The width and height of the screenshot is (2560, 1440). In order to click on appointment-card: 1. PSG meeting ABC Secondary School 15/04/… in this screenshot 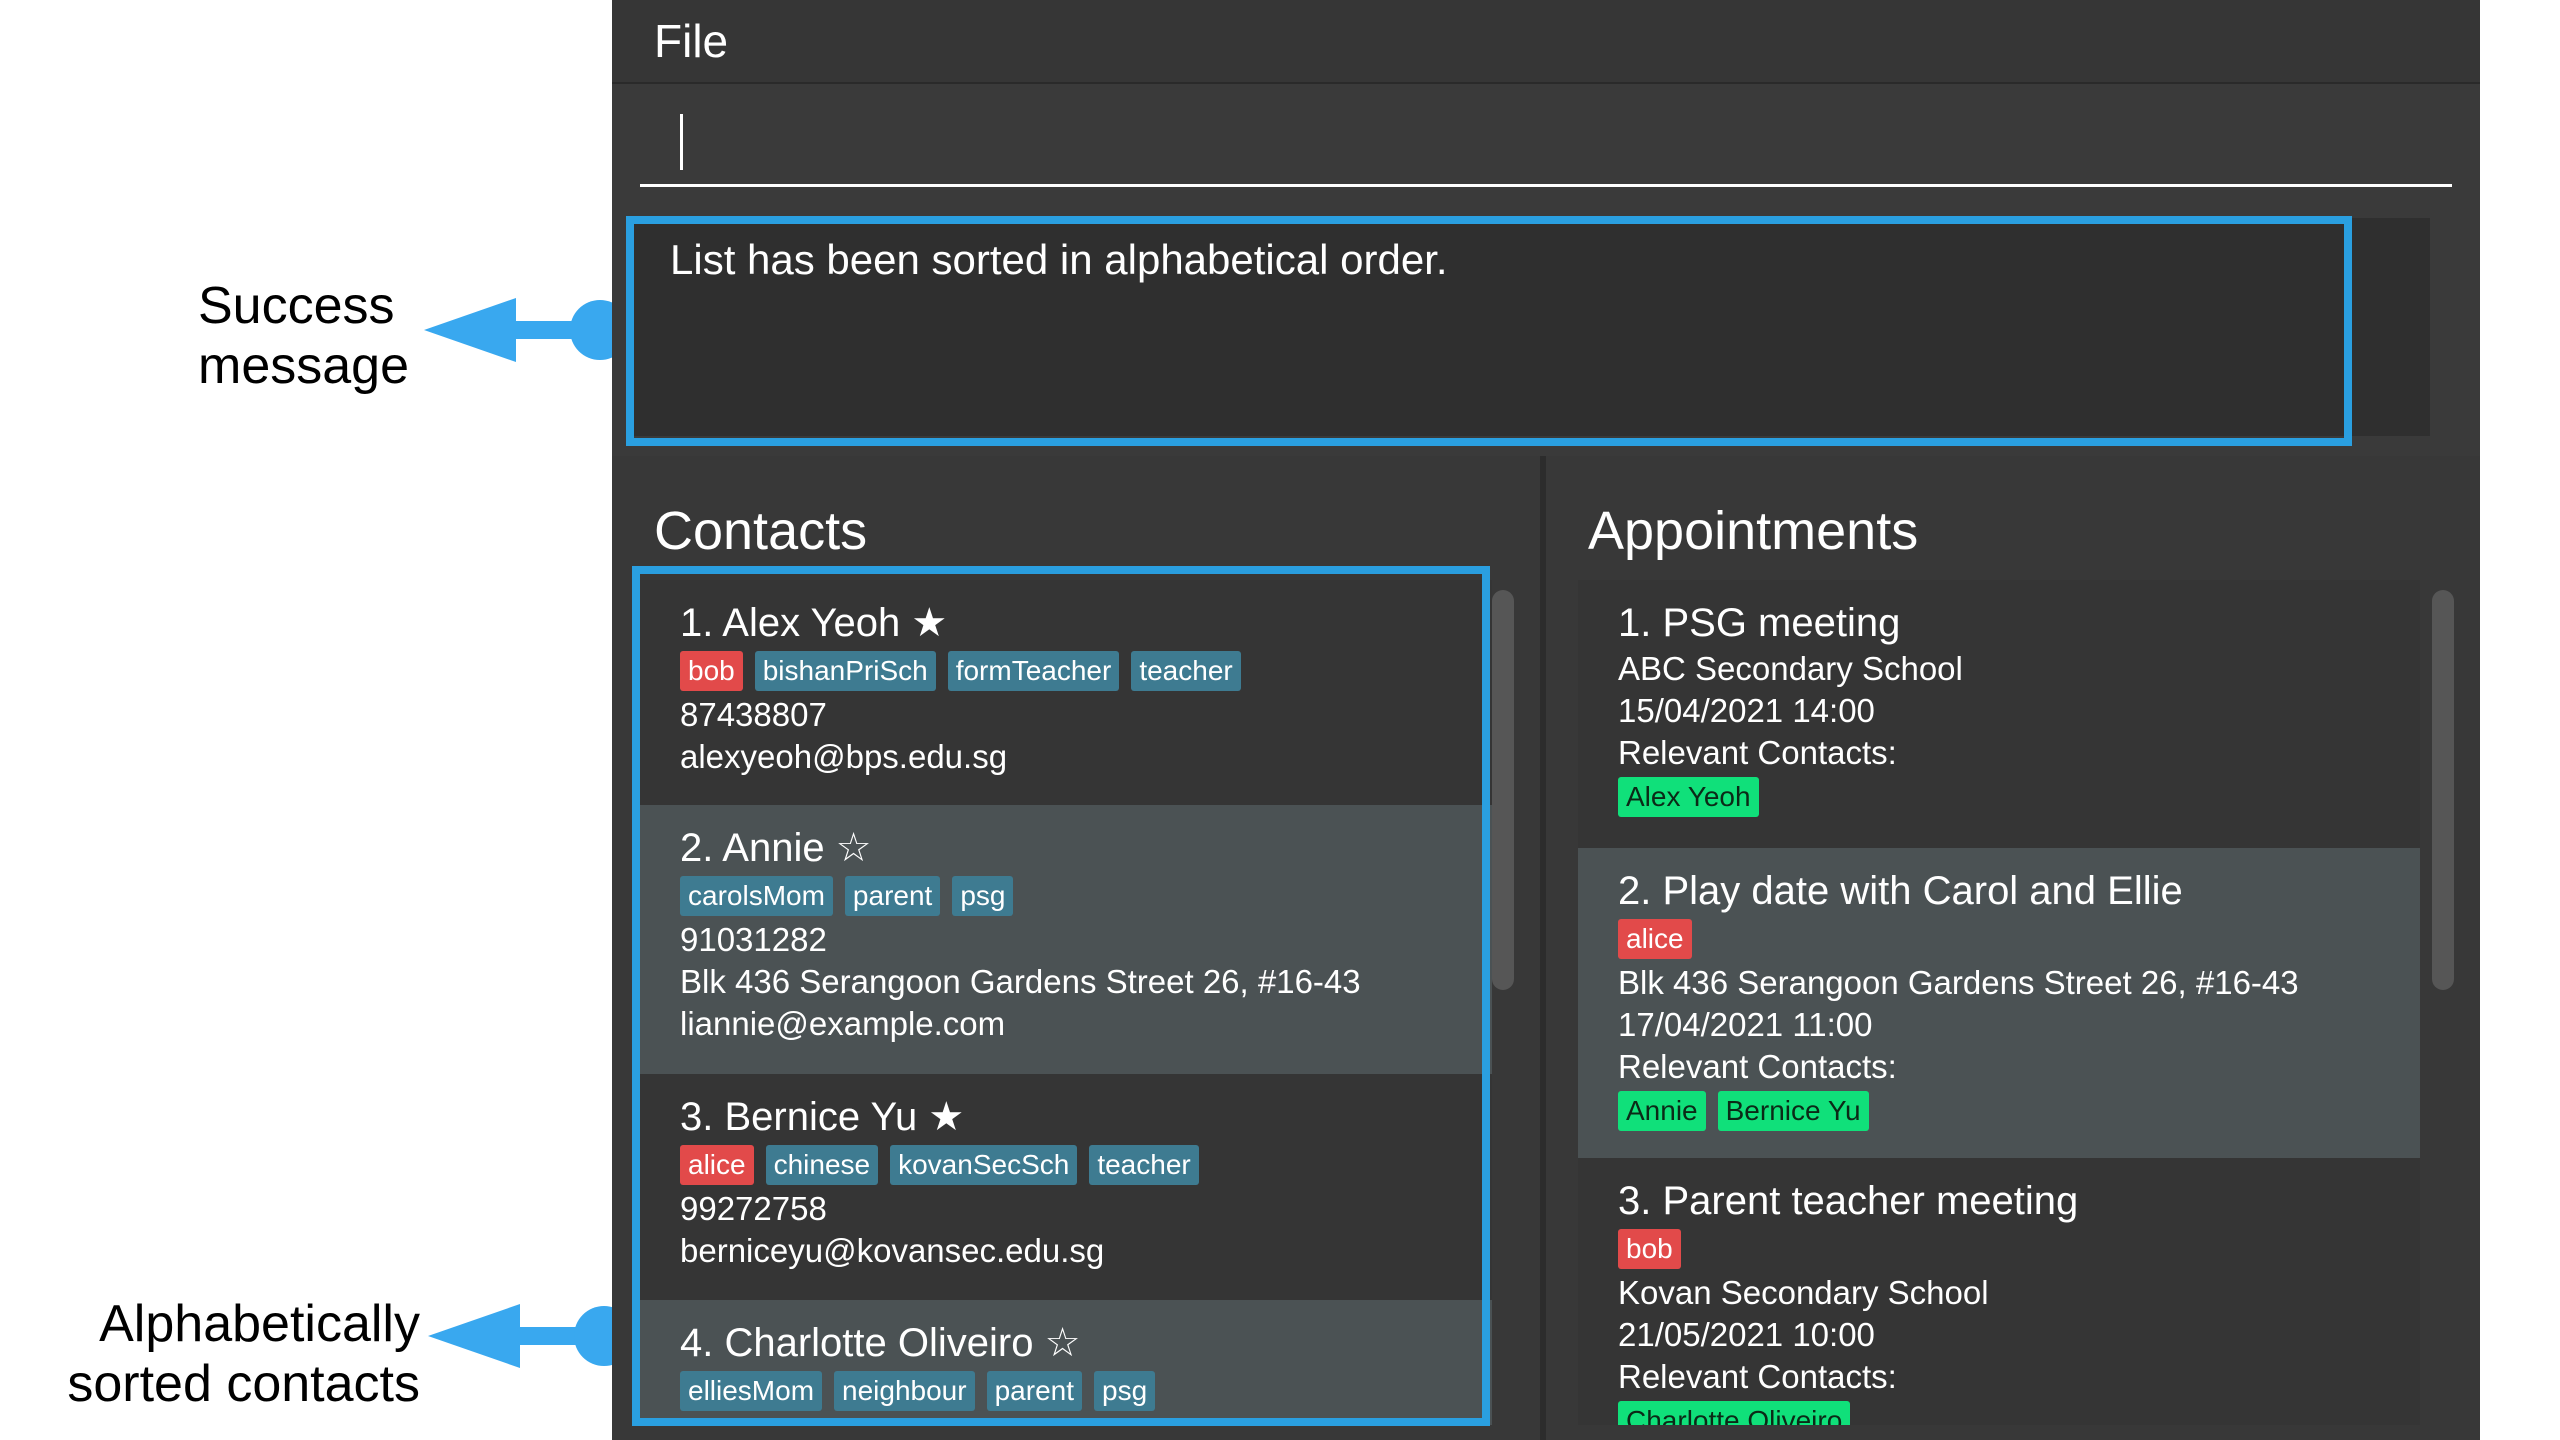, I will do `click(1999, 714)`.